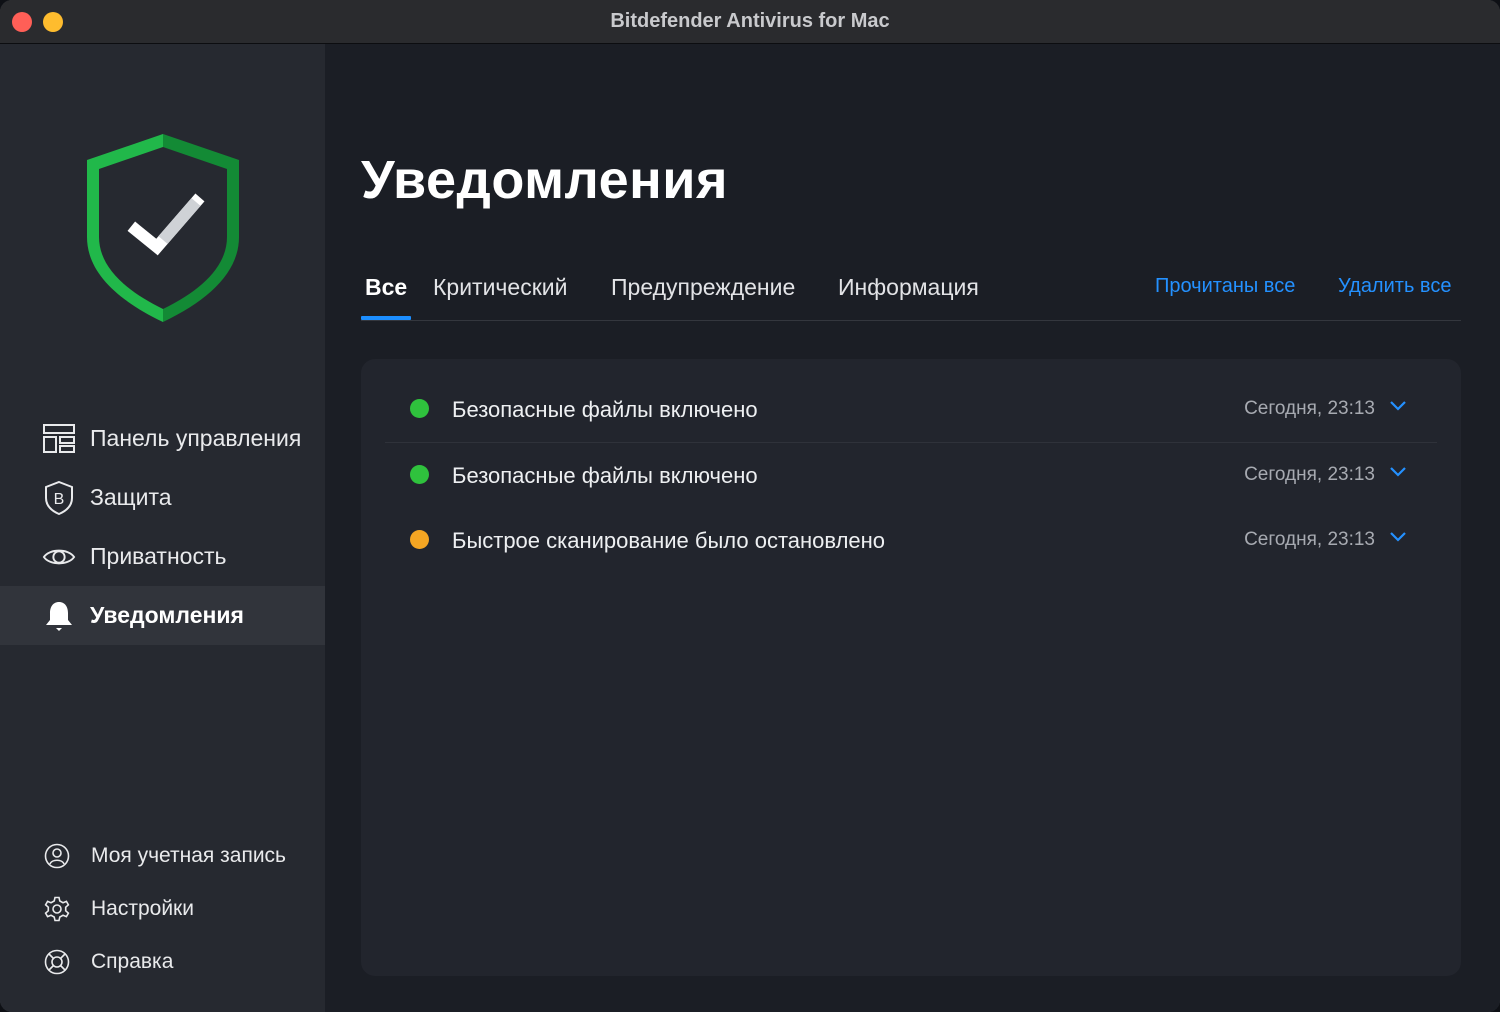 Image resolution: width=1500 pixels, height=1012 pixels. I want to click on svg-text: B, so click(59, 499).